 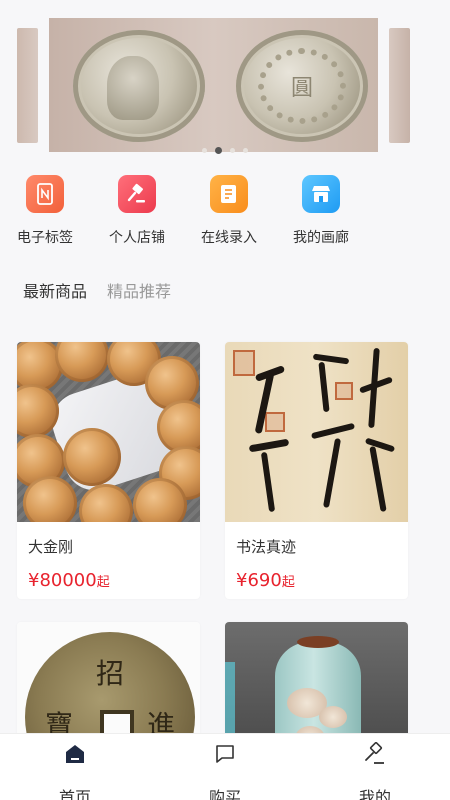 I want to click on coin-front-image, so click(x=139, y=86).